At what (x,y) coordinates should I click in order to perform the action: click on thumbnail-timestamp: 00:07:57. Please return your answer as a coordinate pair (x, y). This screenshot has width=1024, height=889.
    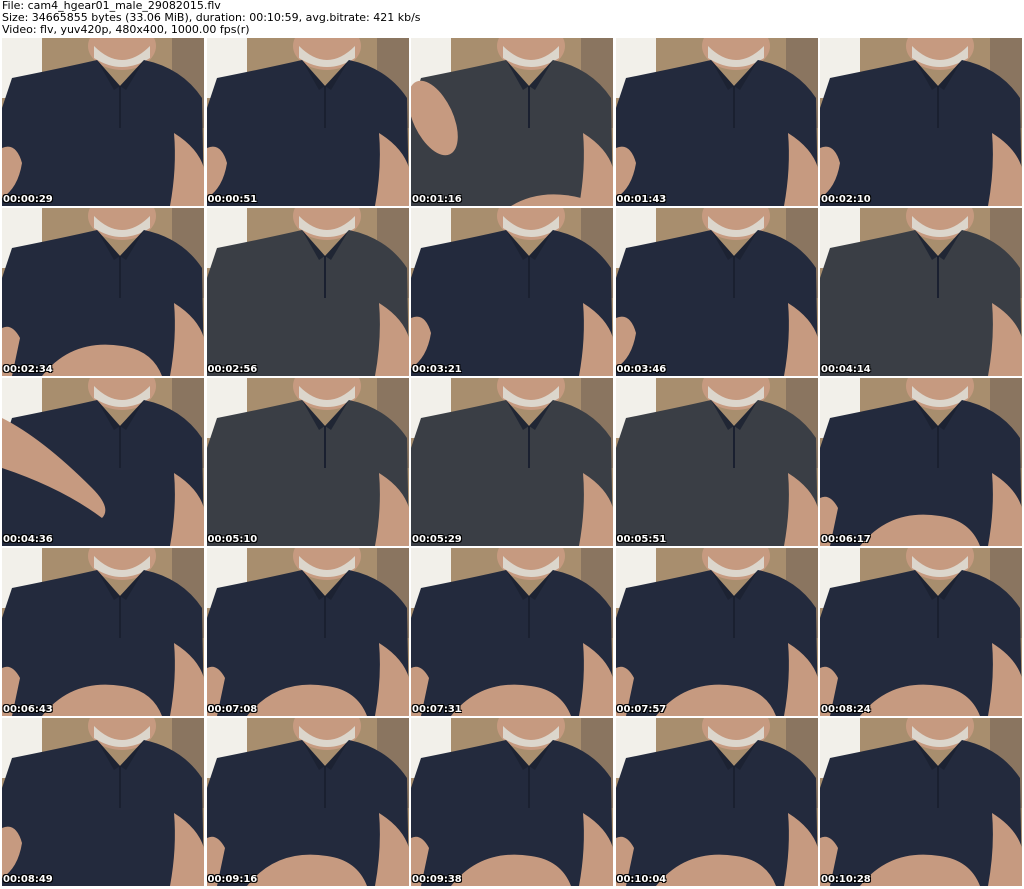
    Looking at the image, I should click on (641, 709).